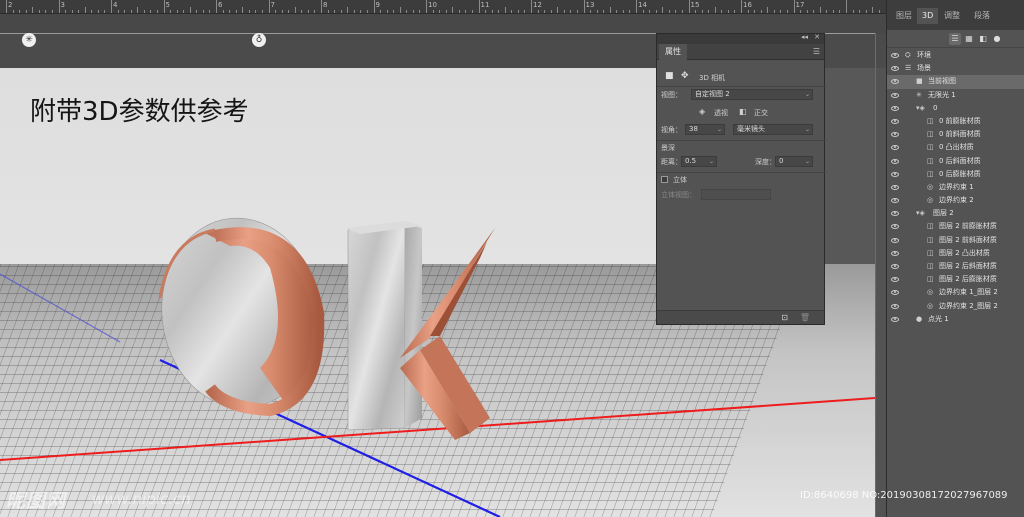 This screenshot has height=517, width=1024. I want to click on scene-tree-item: ◫ 0 凸出材质, so click(955, 147).